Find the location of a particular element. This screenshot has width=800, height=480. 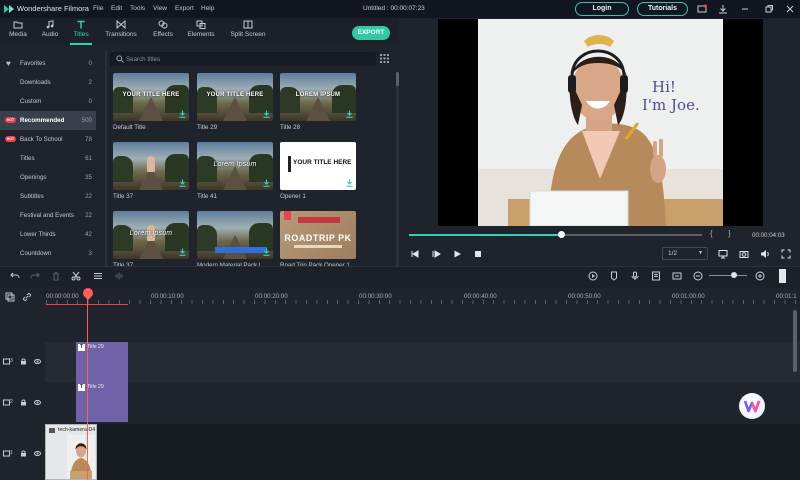

category-favorites: ♥ Favorites 0 is located at coordinates (48, 63).